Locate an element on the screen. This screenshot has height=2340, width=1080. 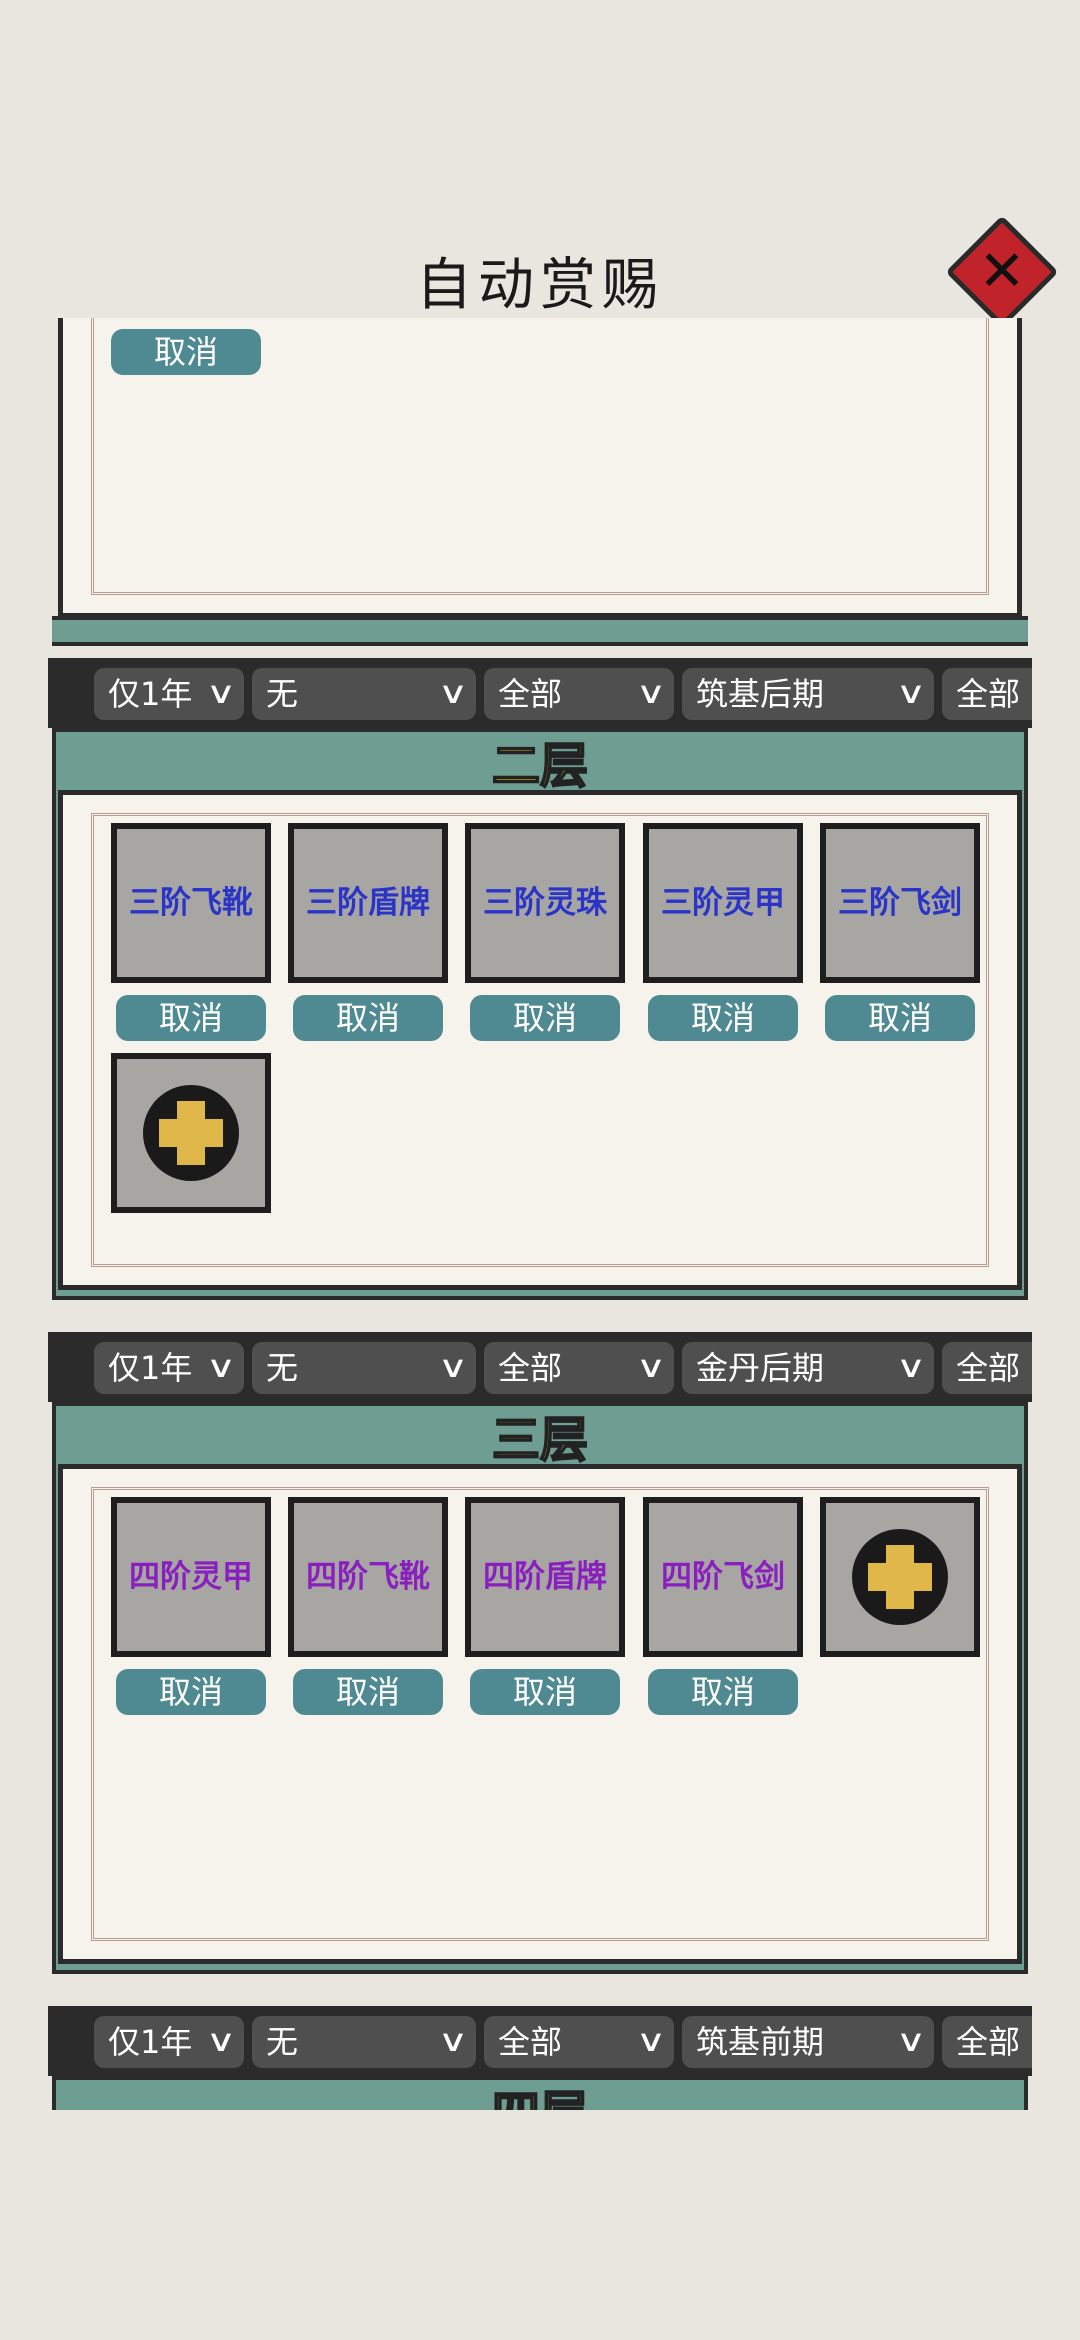
reward-item: 三阶飞剑 is located at coordinates (900, 903).